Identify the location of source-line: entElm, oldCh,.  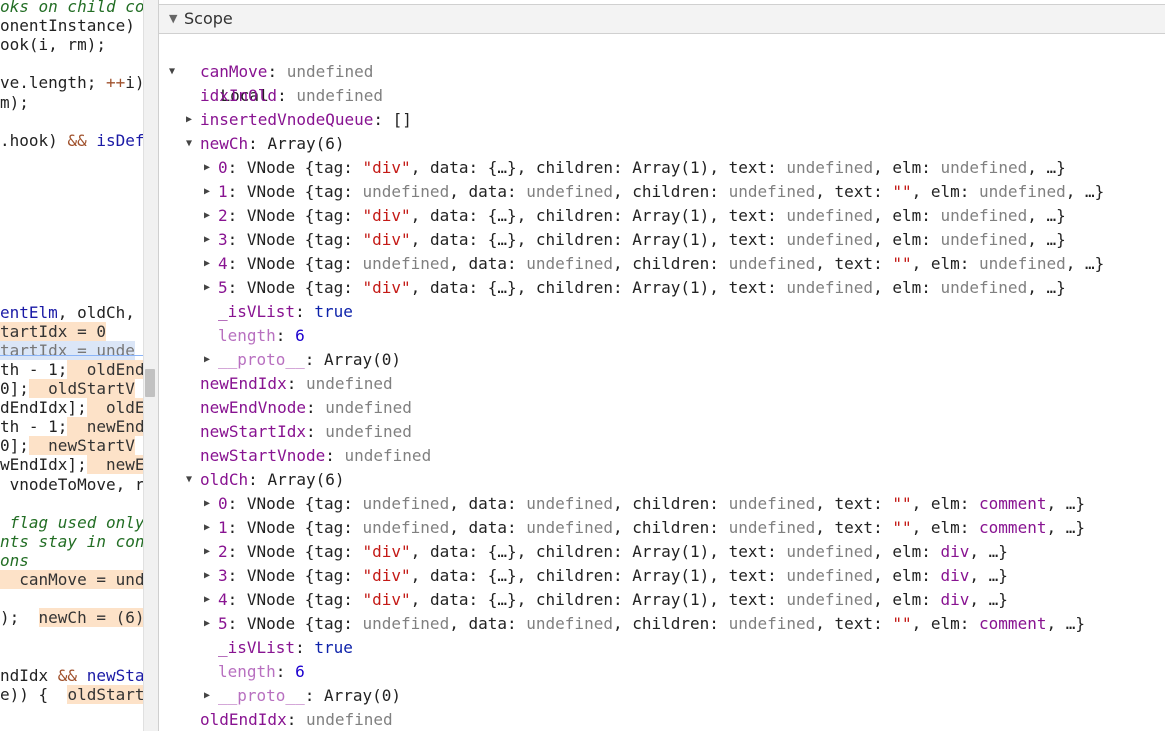
(67, 312).